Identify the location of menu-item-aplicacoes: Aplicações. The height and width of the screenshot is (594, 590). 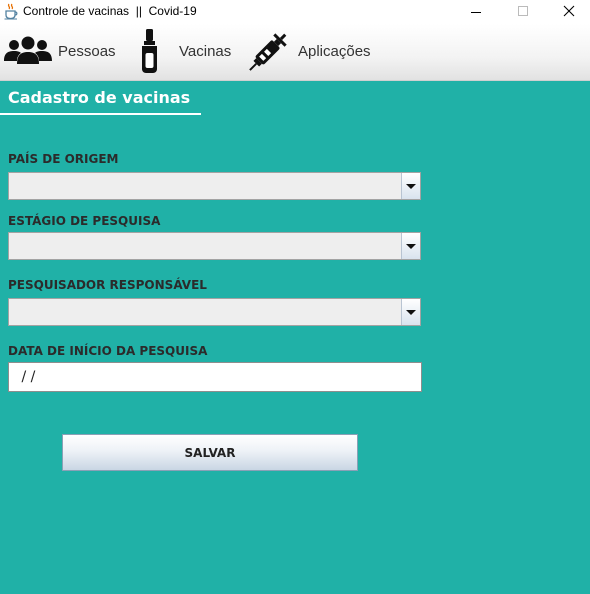
(311, 52).